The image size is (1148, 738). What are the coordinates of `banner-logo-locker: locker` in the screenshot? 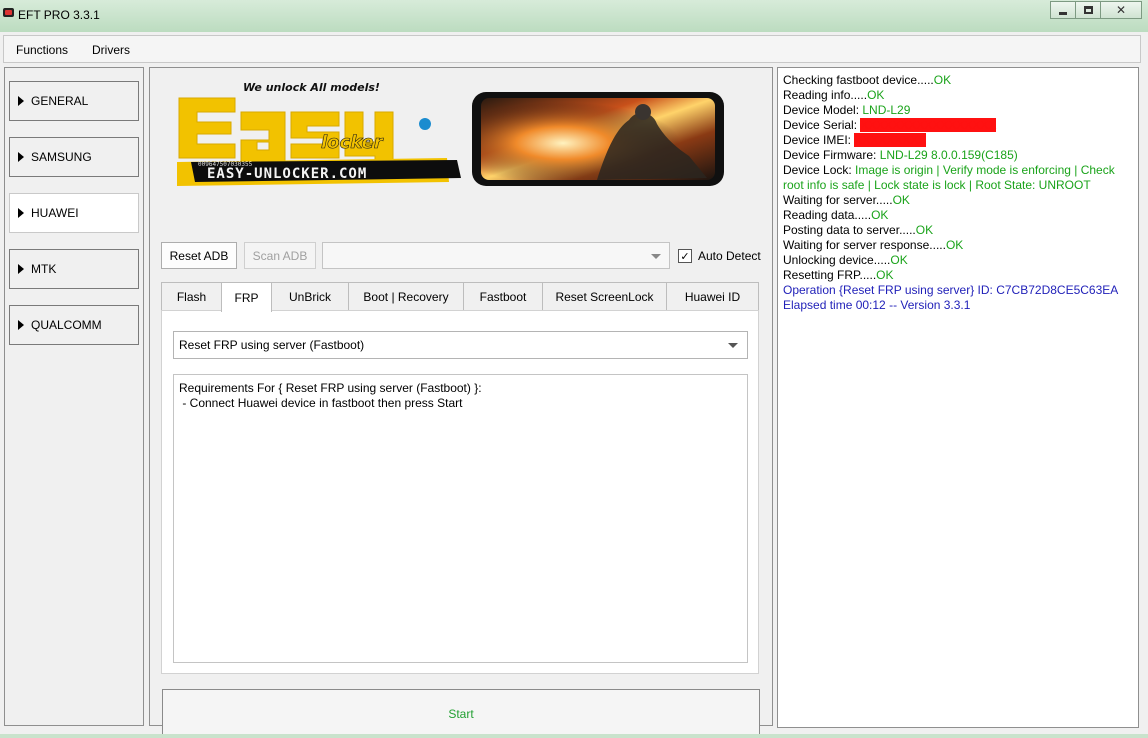 It's located at (352, 142).